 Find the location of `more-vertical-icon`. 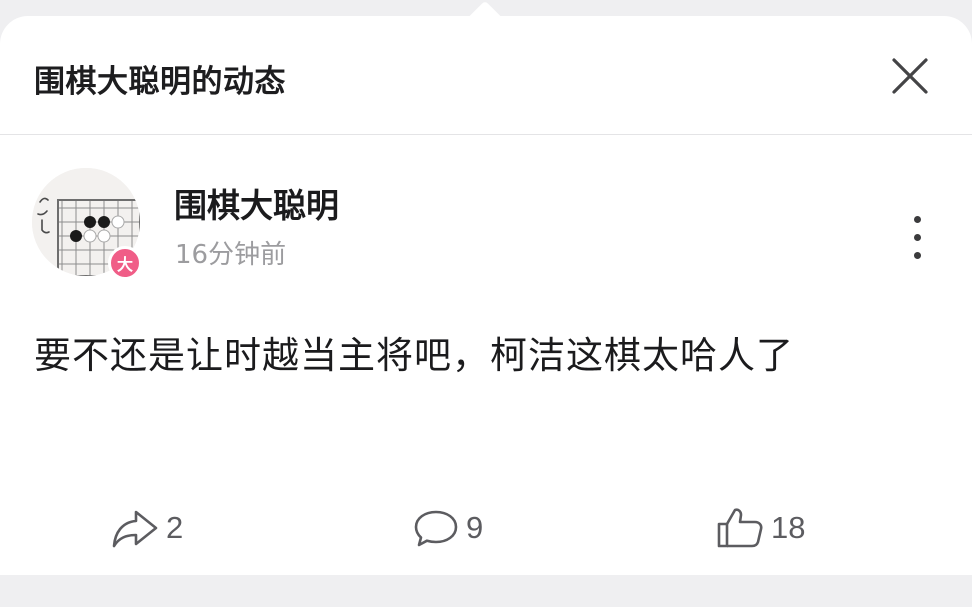

more-vertical-icon is located at coordinates (917, 219).